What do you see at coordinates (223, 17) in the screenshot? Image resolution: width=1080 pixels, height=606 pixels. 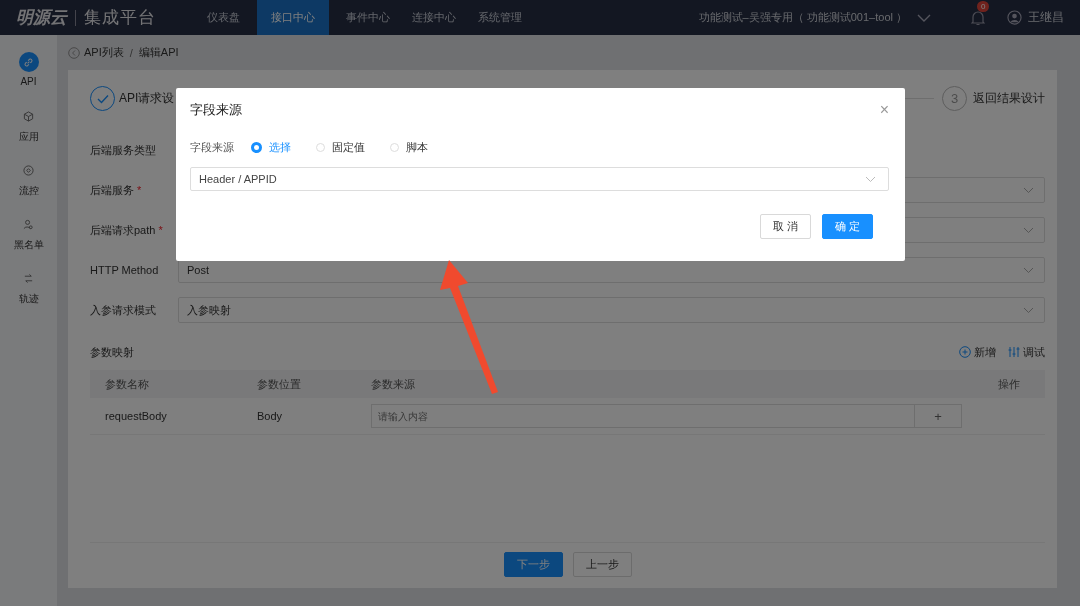 I see `nav-tab: 仪表盘` at bounding box center [223, 17].